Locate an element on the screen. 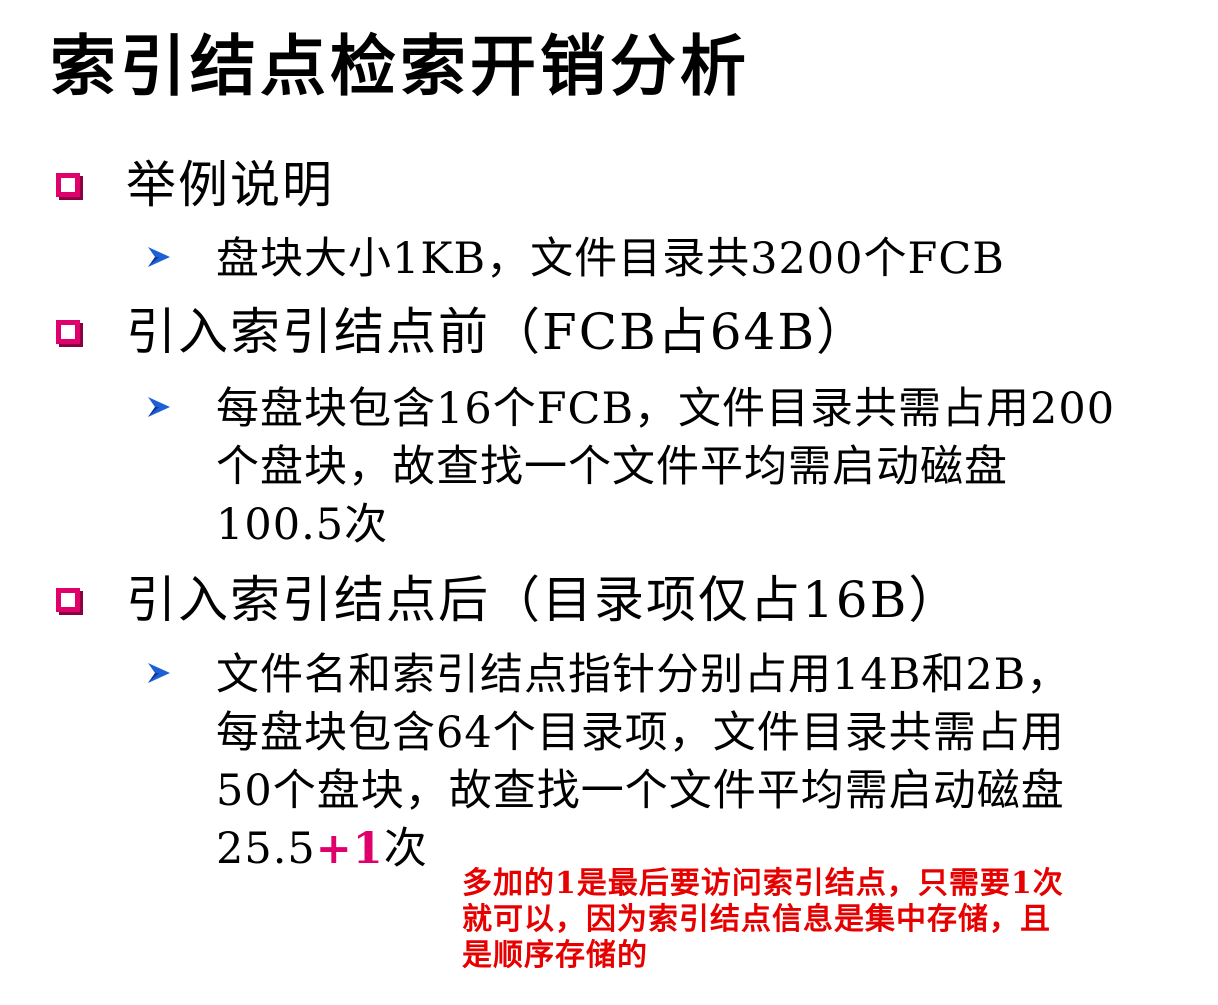  bullet-label: 举例说明 is located at coordinates (230, 185).